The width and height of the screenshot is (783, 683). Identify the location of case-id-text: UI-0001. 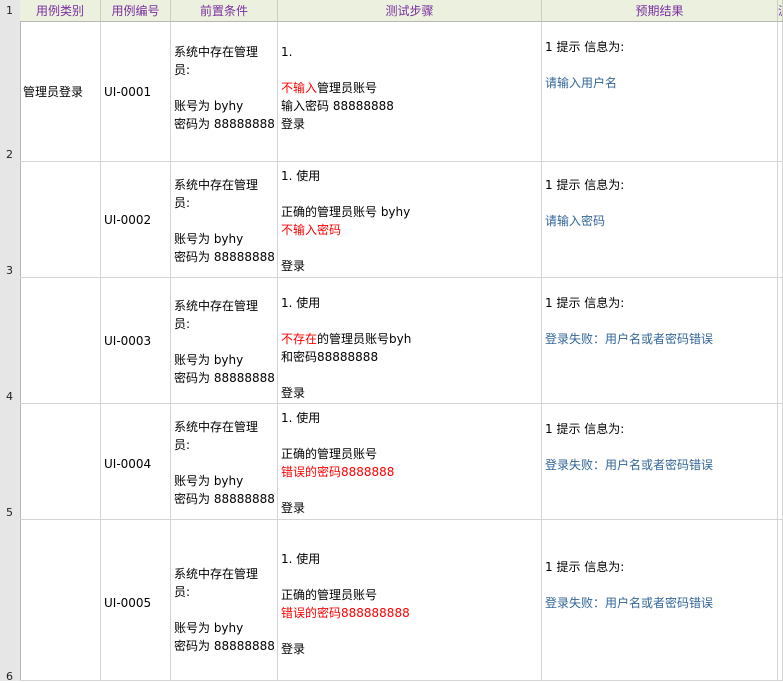
(128, 92).